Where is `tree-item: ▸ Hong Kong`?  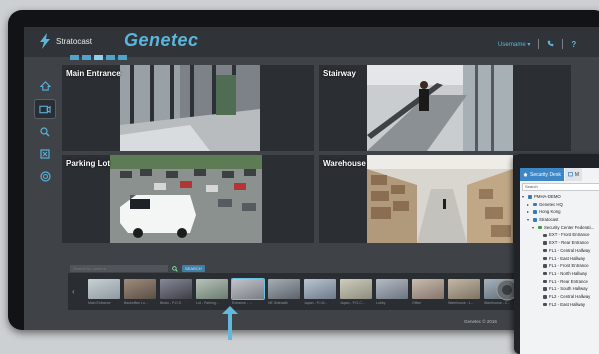
tree-item: ▸ Hong Kong is located at coordinates (558, 212).